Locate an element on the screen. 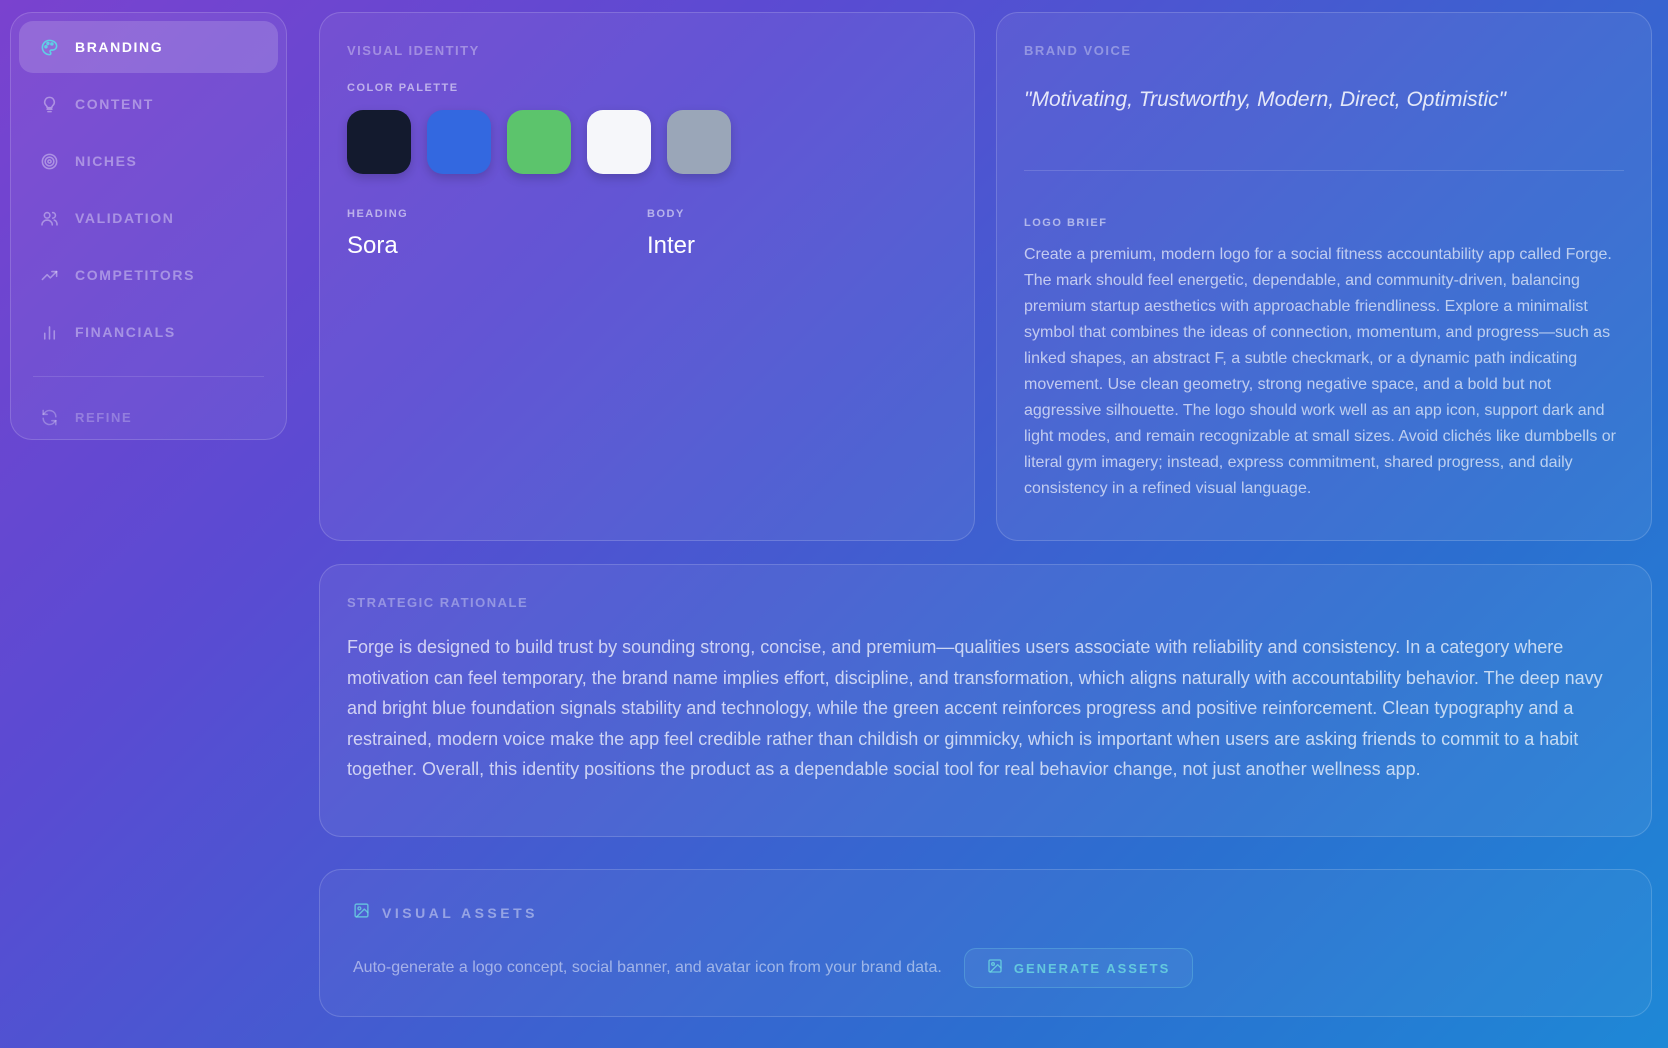 The width and height of the screenshot is (1668, 1048). sidebar-item-competitors: COMPETITORS is located at coordinates (148, 275).